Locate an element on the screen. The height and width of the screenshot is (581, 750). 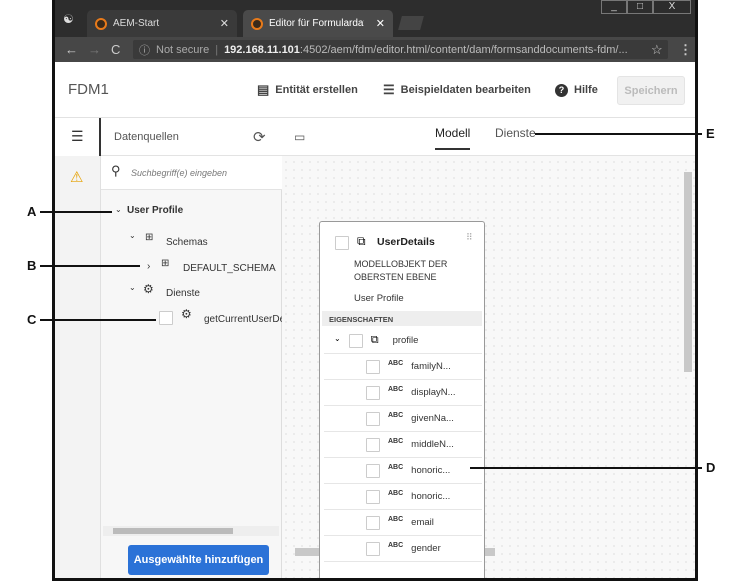
help-label: Hilfe is located at coordinates (586, 90).